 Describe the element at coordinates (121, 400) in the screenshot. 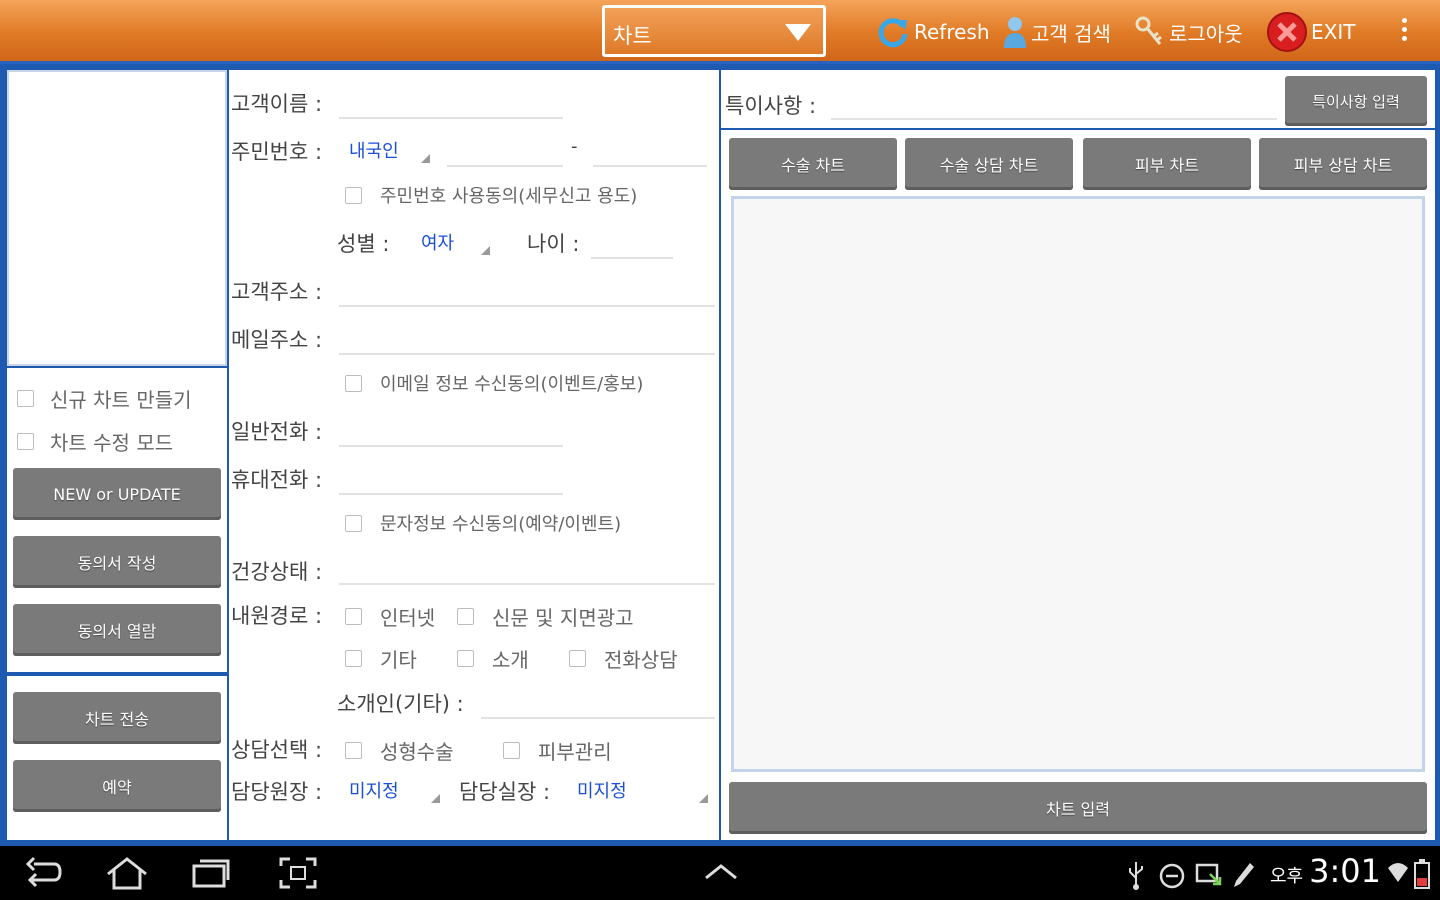

I see `new-chart-label: 신규 차트 만들기` at that location.